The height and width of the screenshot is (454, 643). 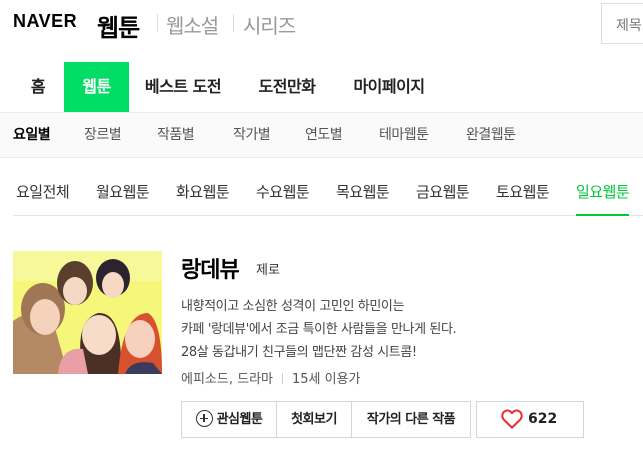 What do you see at coordinates (239, 419) in the screenshot?
I see `favorite-label: 관심웹툰` at bounding box center [239, 419].